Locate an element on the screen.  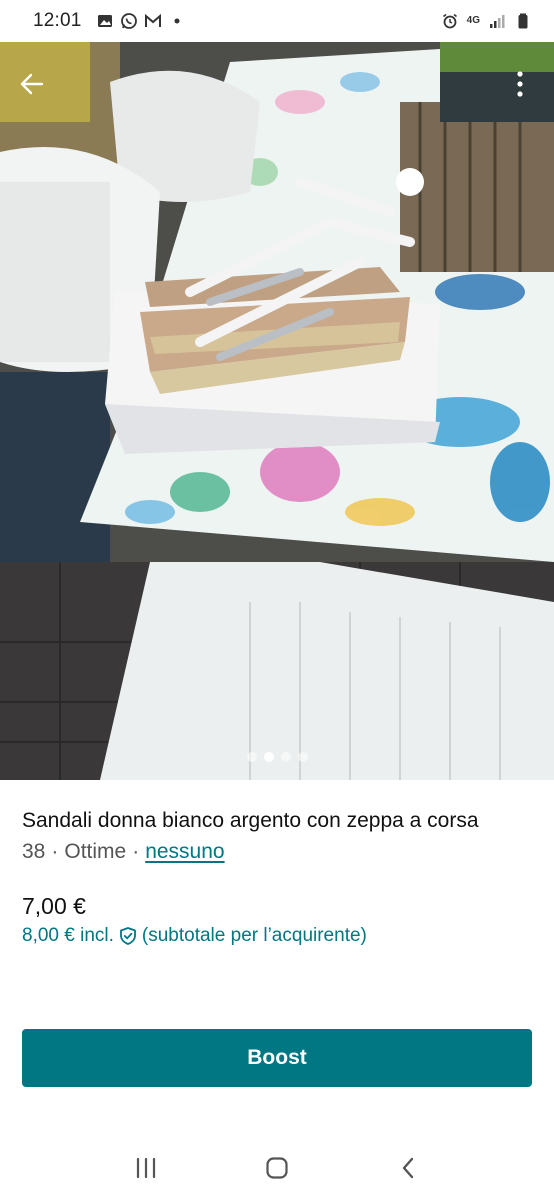
arrow-left-icon is located at coordinates (32, 84).